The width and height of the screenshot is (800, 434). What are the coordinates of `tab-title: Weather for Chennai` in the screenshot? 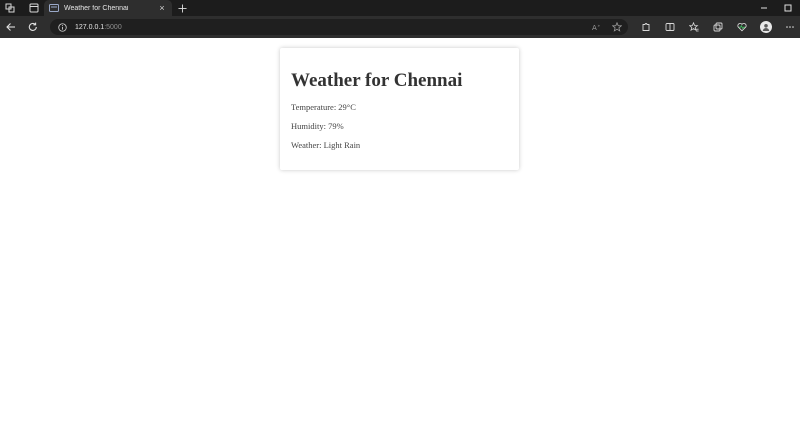 It's located at (96, 8).